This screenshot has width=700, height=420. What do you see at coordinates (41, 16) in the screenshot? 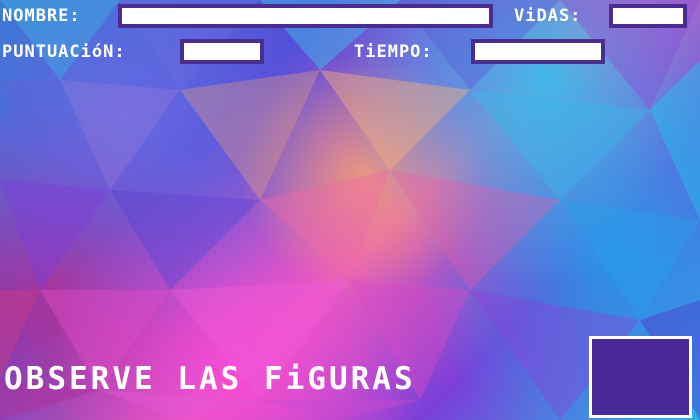
I see `name-label: NOMBRE:` at bounding box center [41, 16].